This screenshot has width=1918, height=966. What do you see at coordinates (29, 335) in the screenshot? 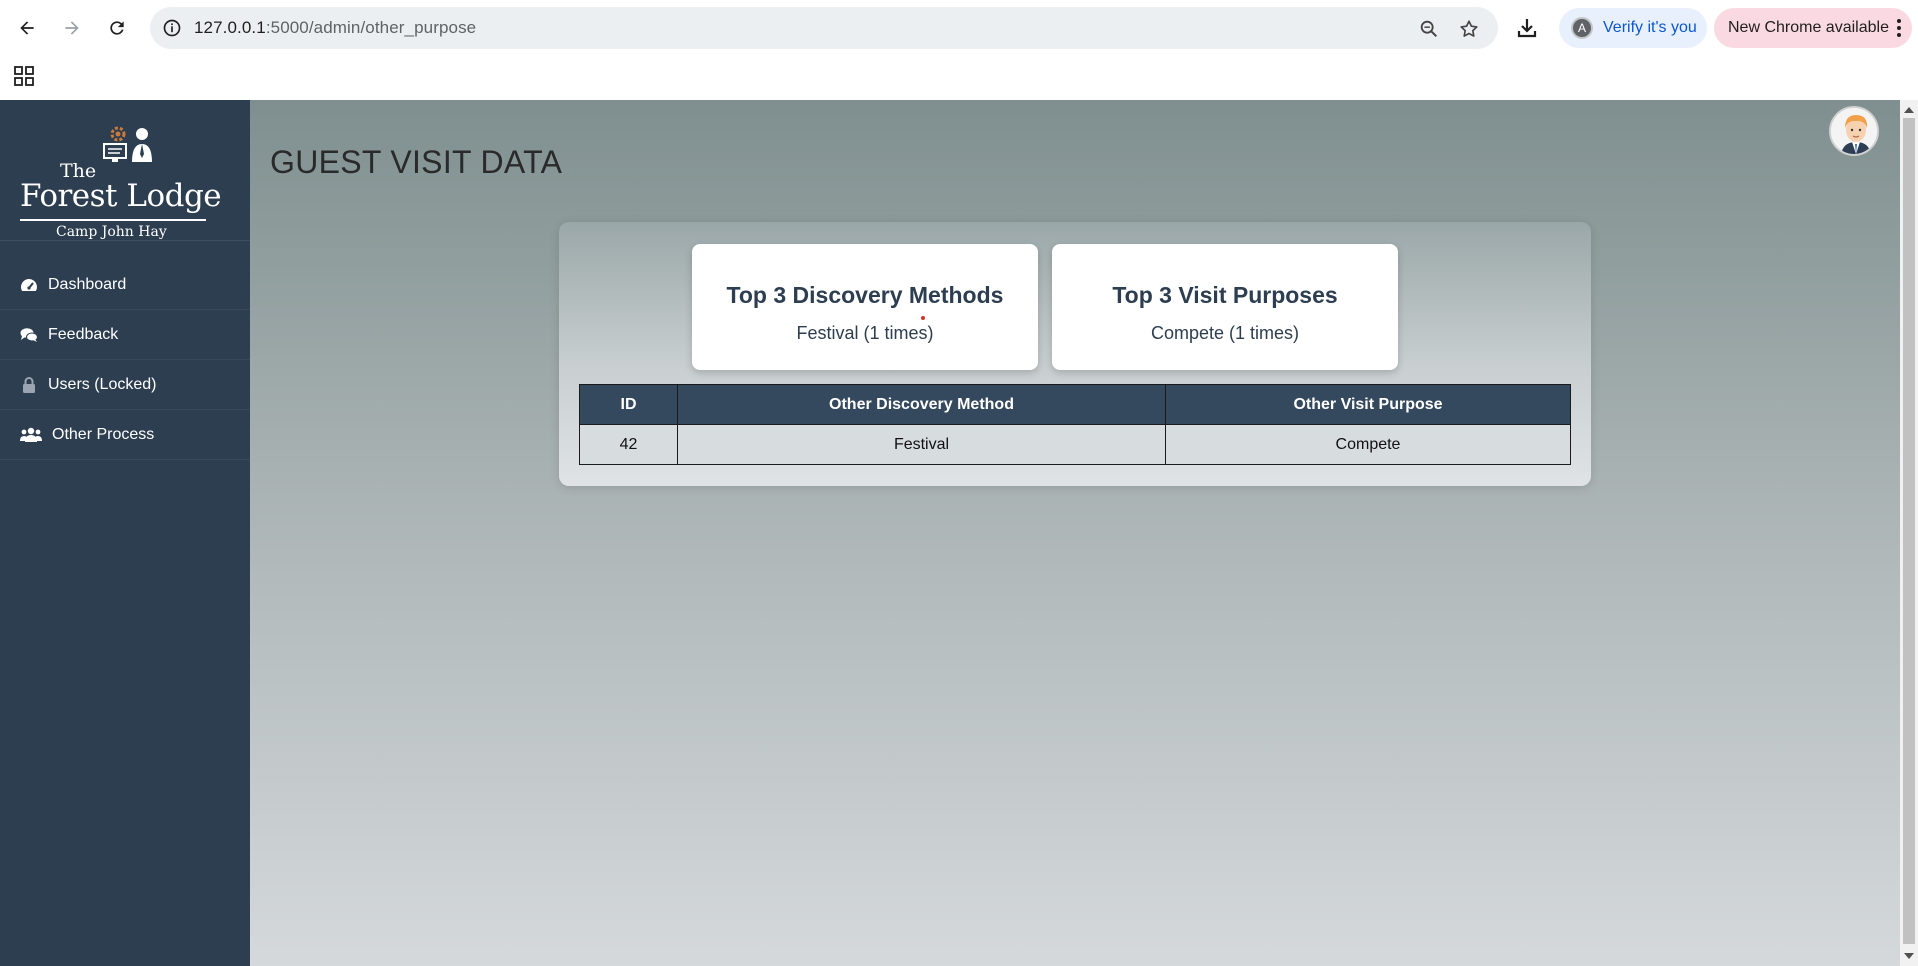
I see `comments-icon` at bounding box center [29, 335].